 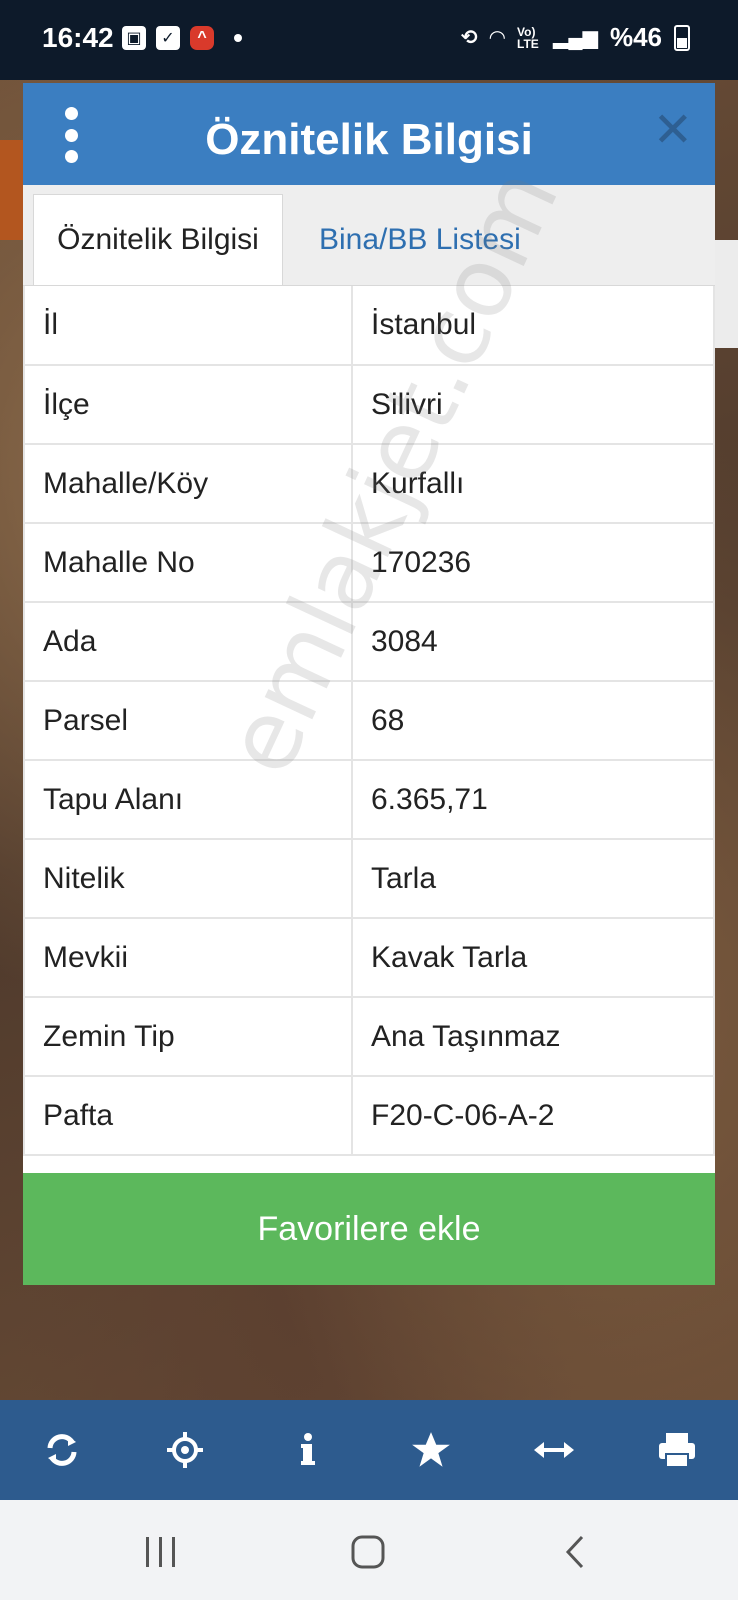 What do you see at coordinates (369, 139) in the screenshot?
I see `modal-title: Öznitelik Bilgisi` at bounding box center [369, 139].